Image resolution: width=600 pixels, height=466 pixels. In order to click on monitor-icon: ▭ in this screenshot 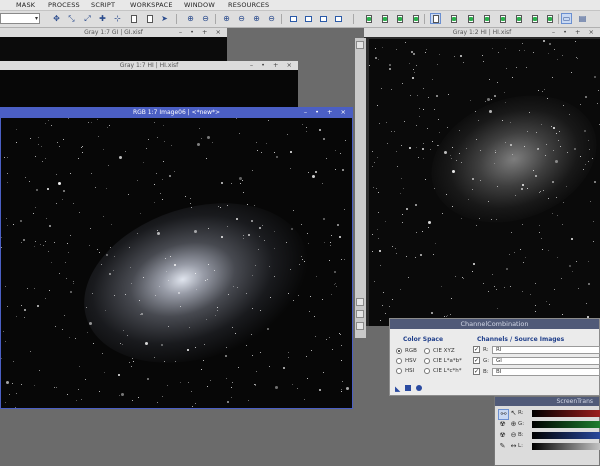, I will do `click(566, 18)`.